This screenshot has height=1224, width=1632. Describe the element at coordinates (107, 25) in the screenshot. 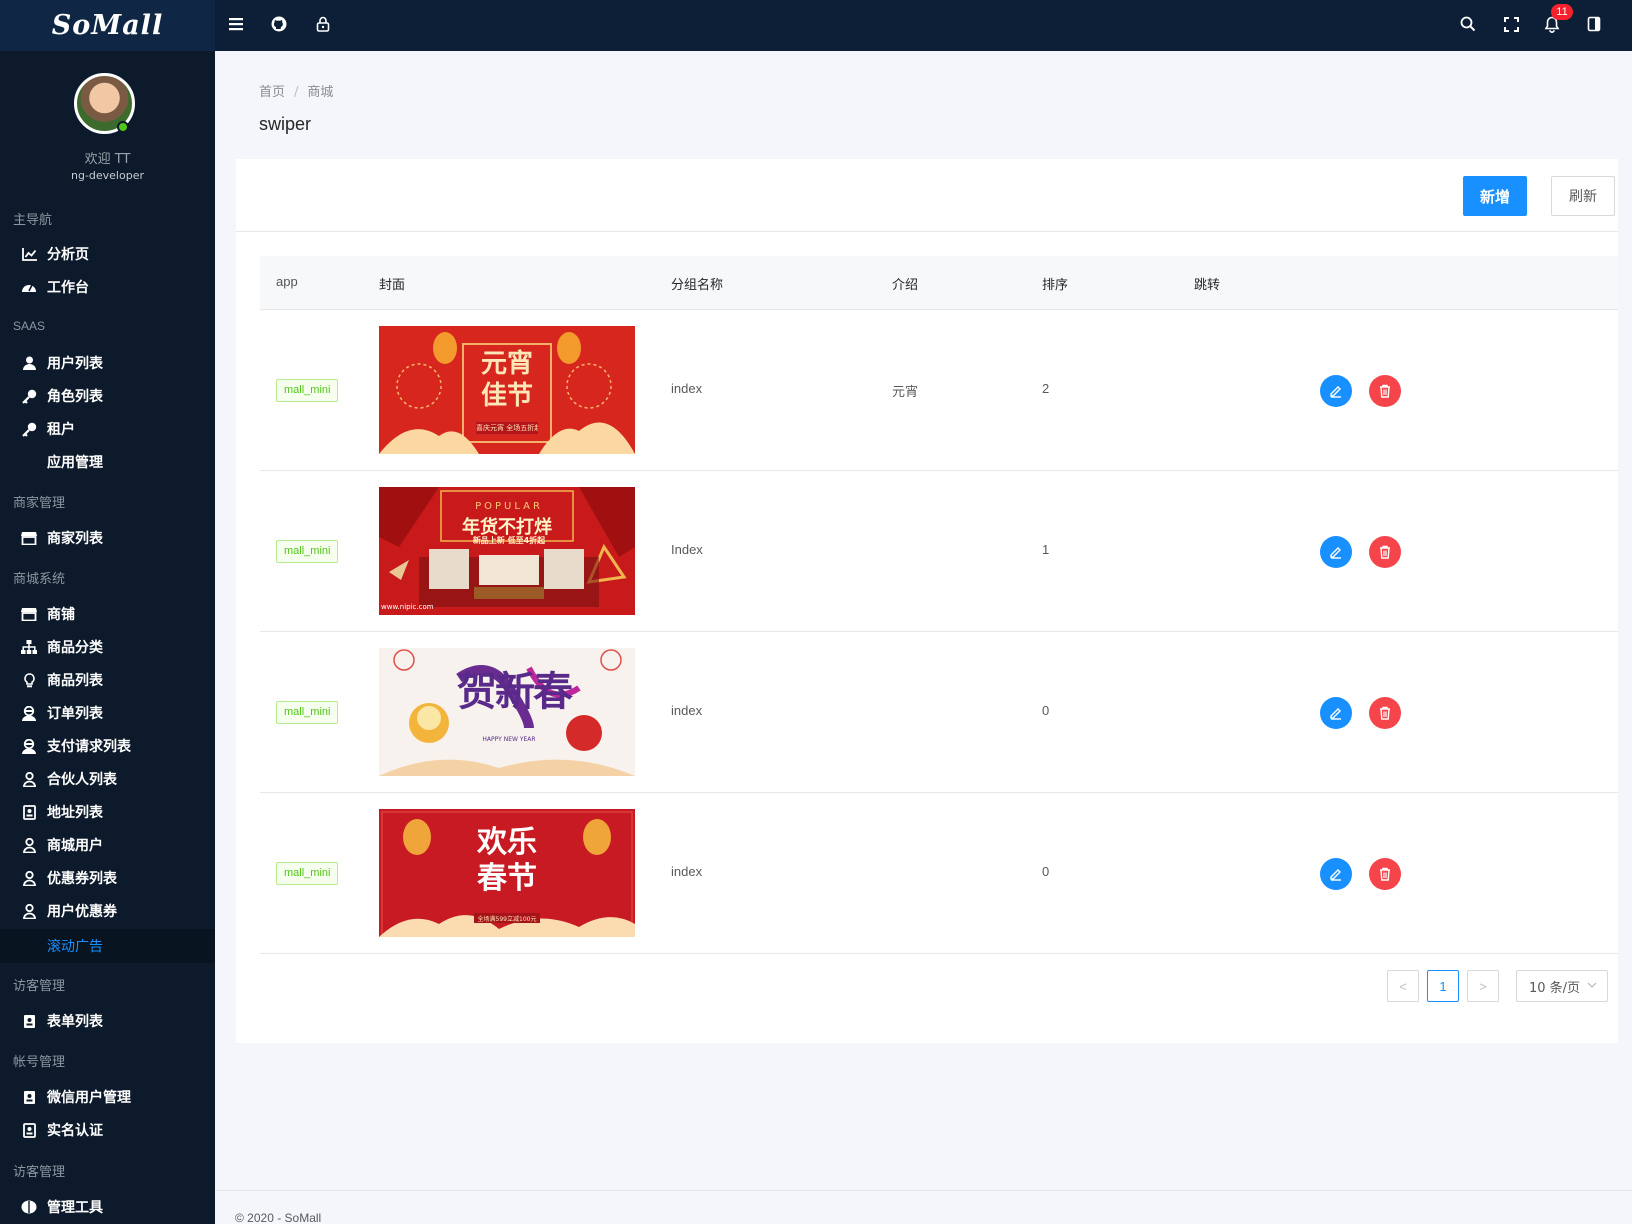

I see `logo-area: SoMall` at that location.